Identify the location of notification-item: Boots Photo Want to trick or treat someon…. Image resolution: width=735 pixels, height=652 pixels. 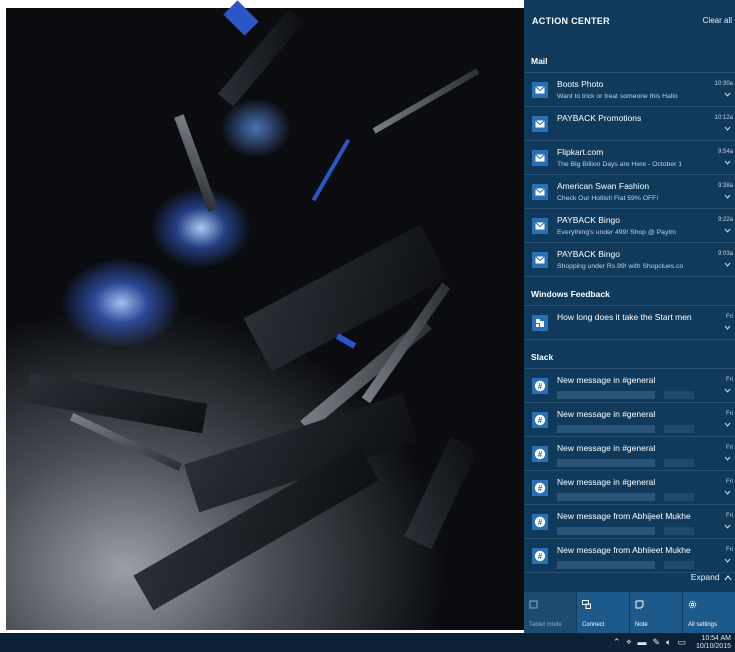
(629, 90).